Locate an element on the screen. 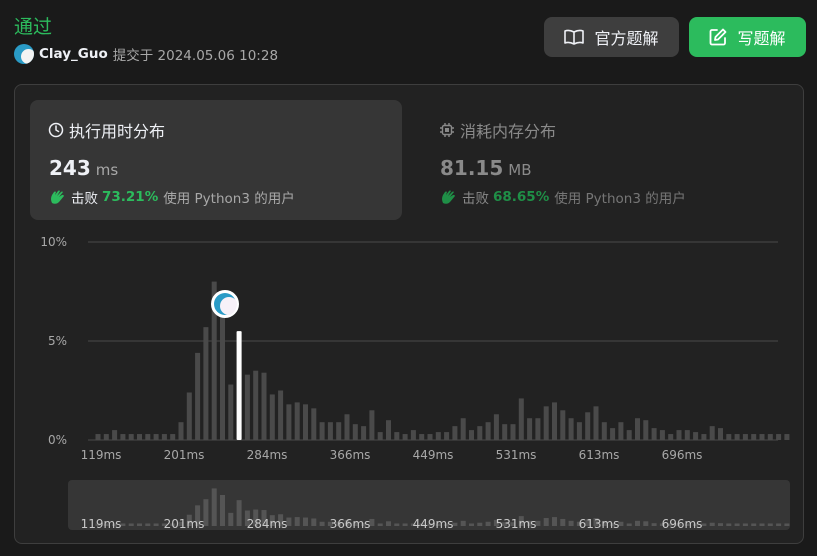 This screenshot has width=817, height=556. mini-x-tick-label: 284ms is located at coordinates (267, 524).